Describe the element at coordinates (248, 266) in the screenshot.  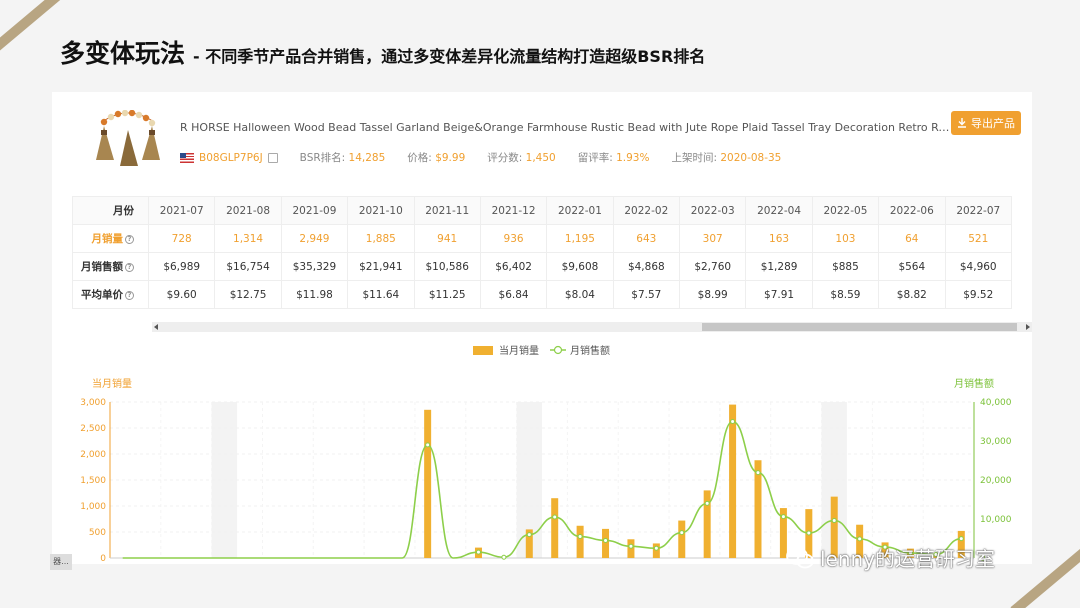
I see `table-cell: $16,754` at that location.